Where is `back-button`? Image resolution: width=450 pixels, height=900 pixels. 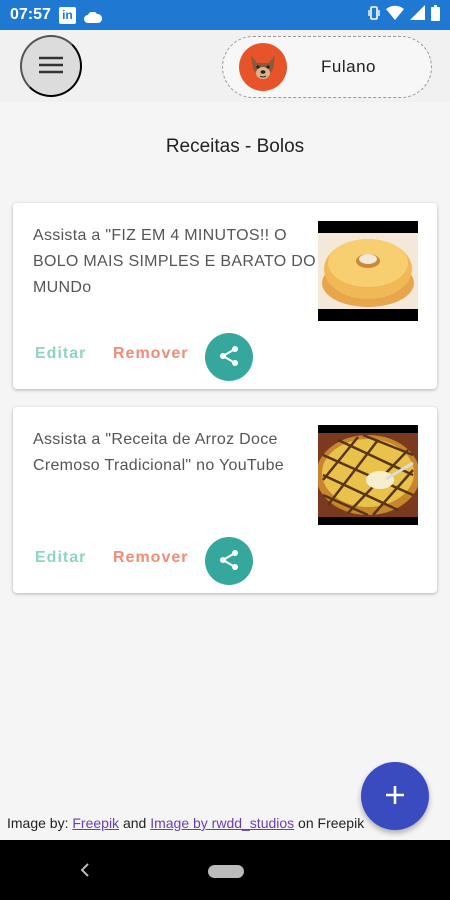
back-button is located at coordinates (85, 871).